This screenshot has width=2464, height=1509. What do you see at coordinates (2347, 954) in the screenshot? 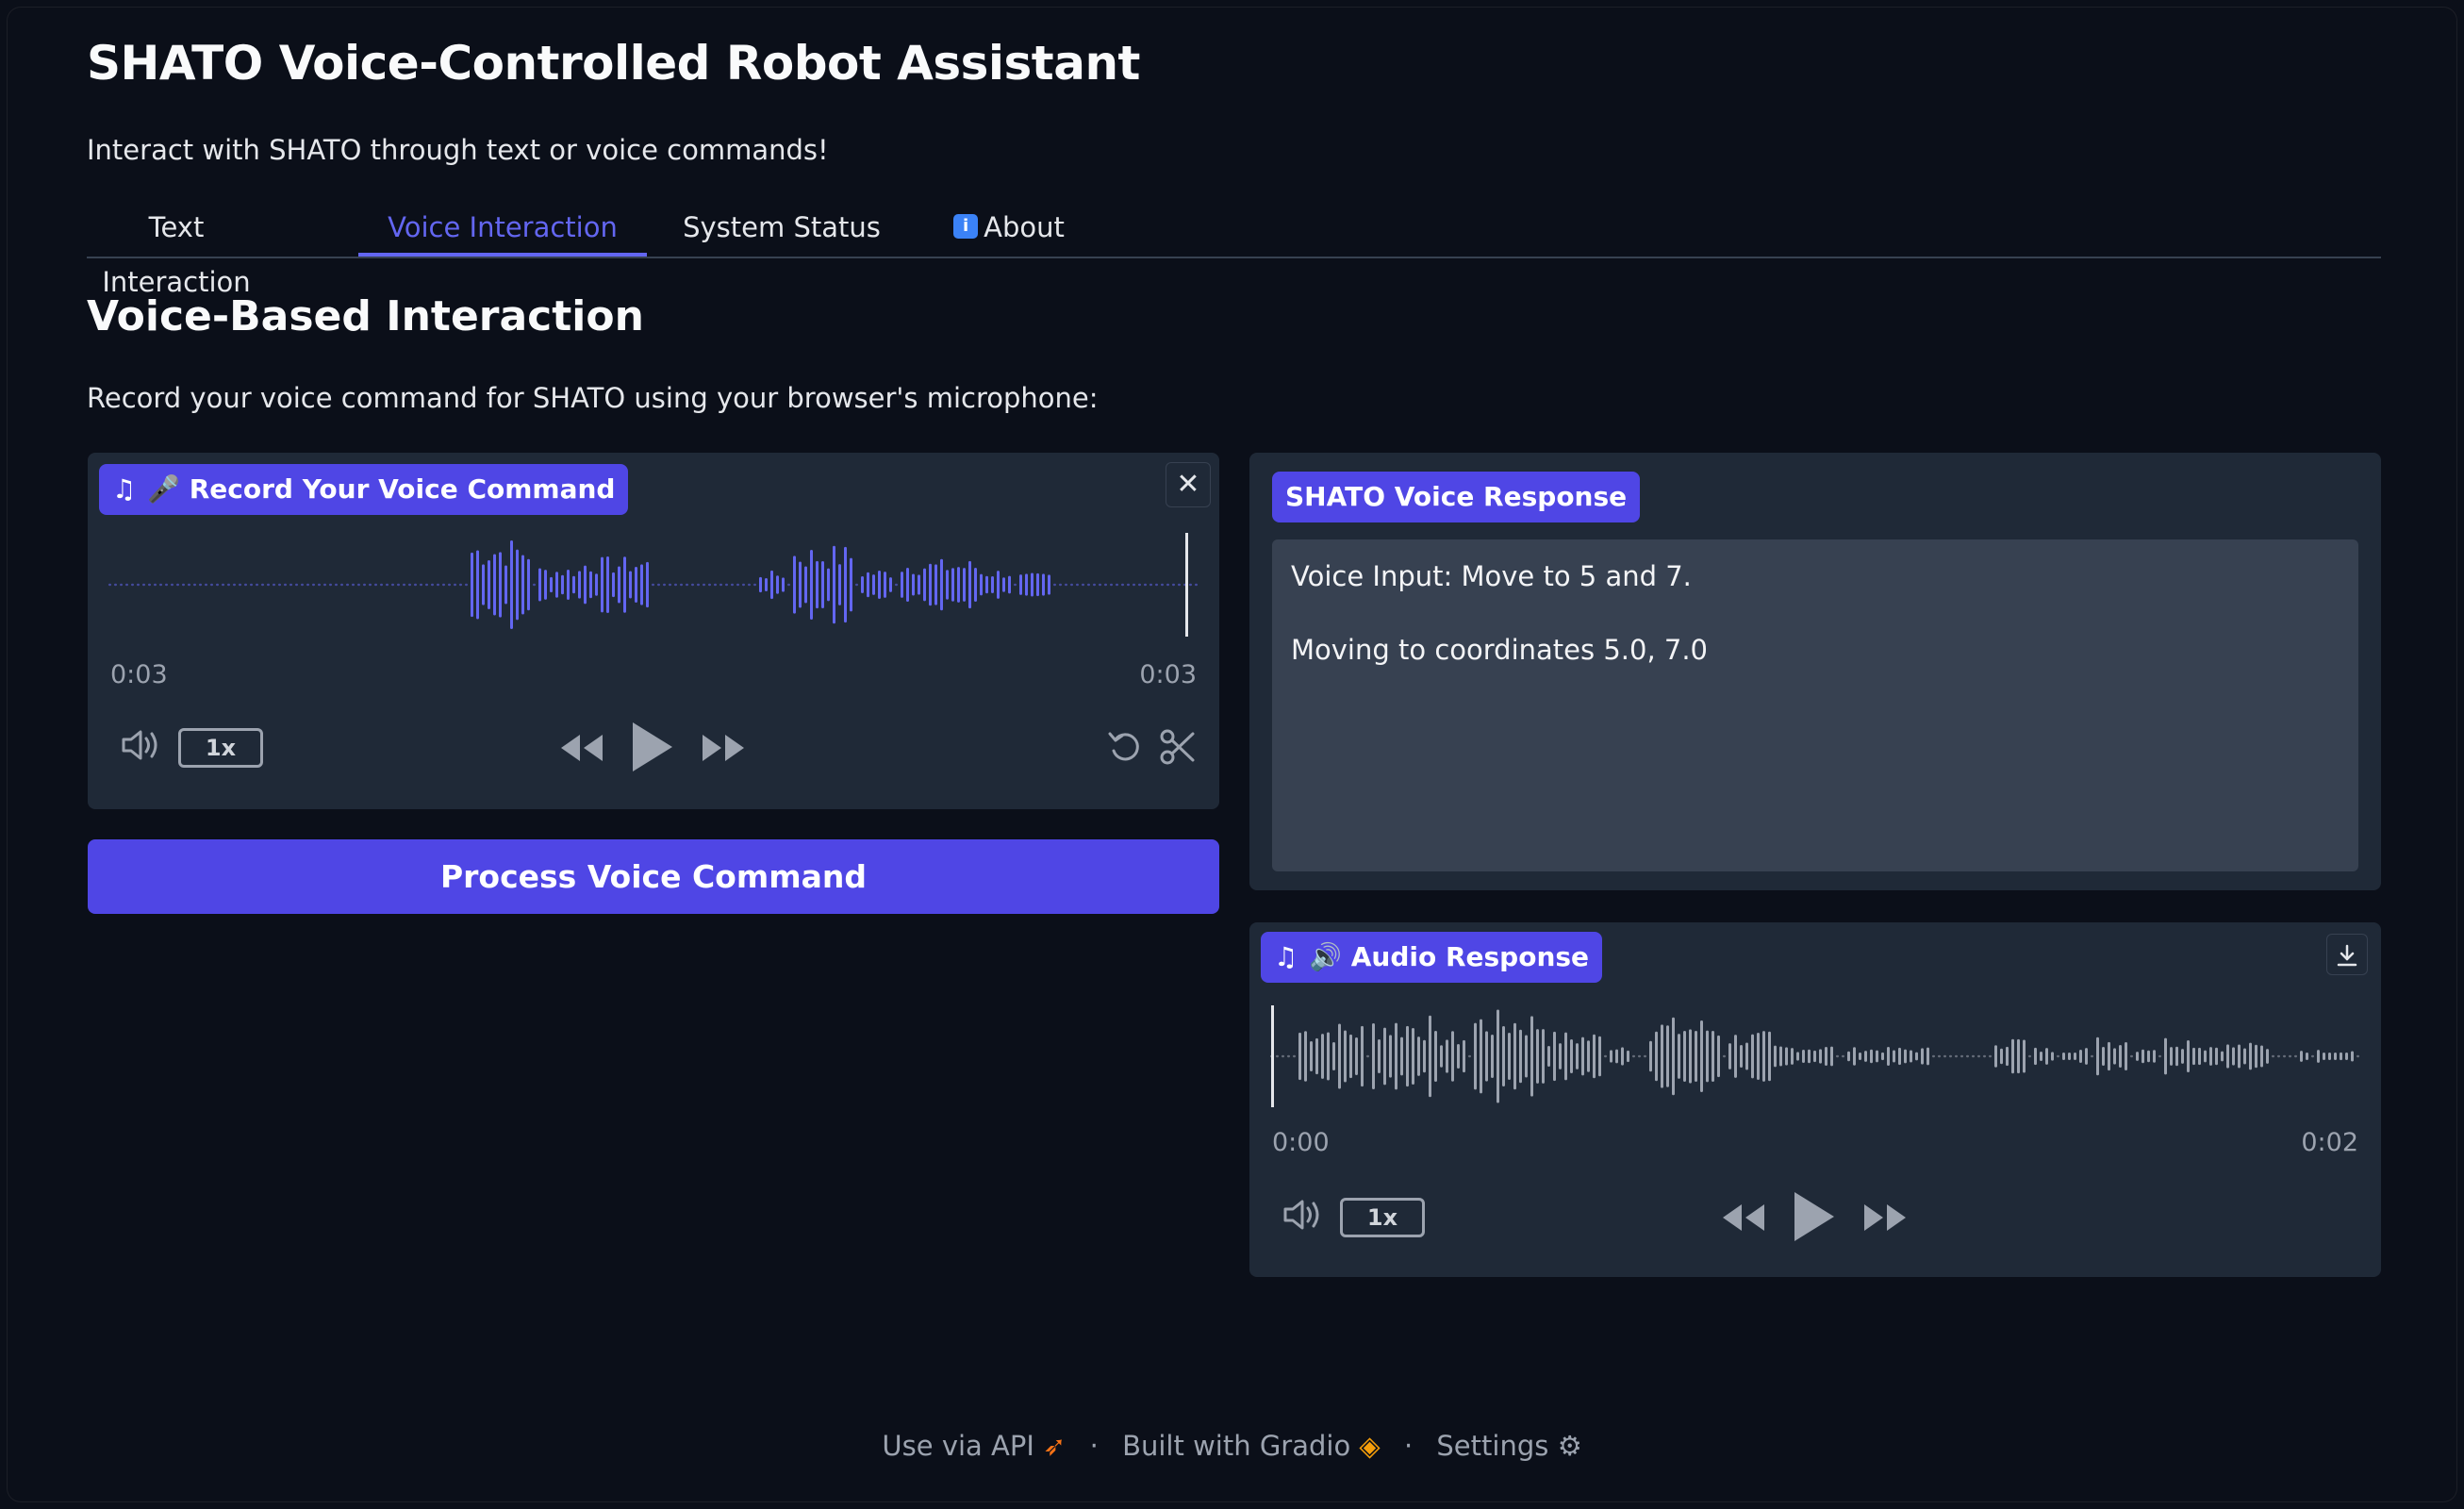
I see `download-button` at bounding box center [2347, 954].